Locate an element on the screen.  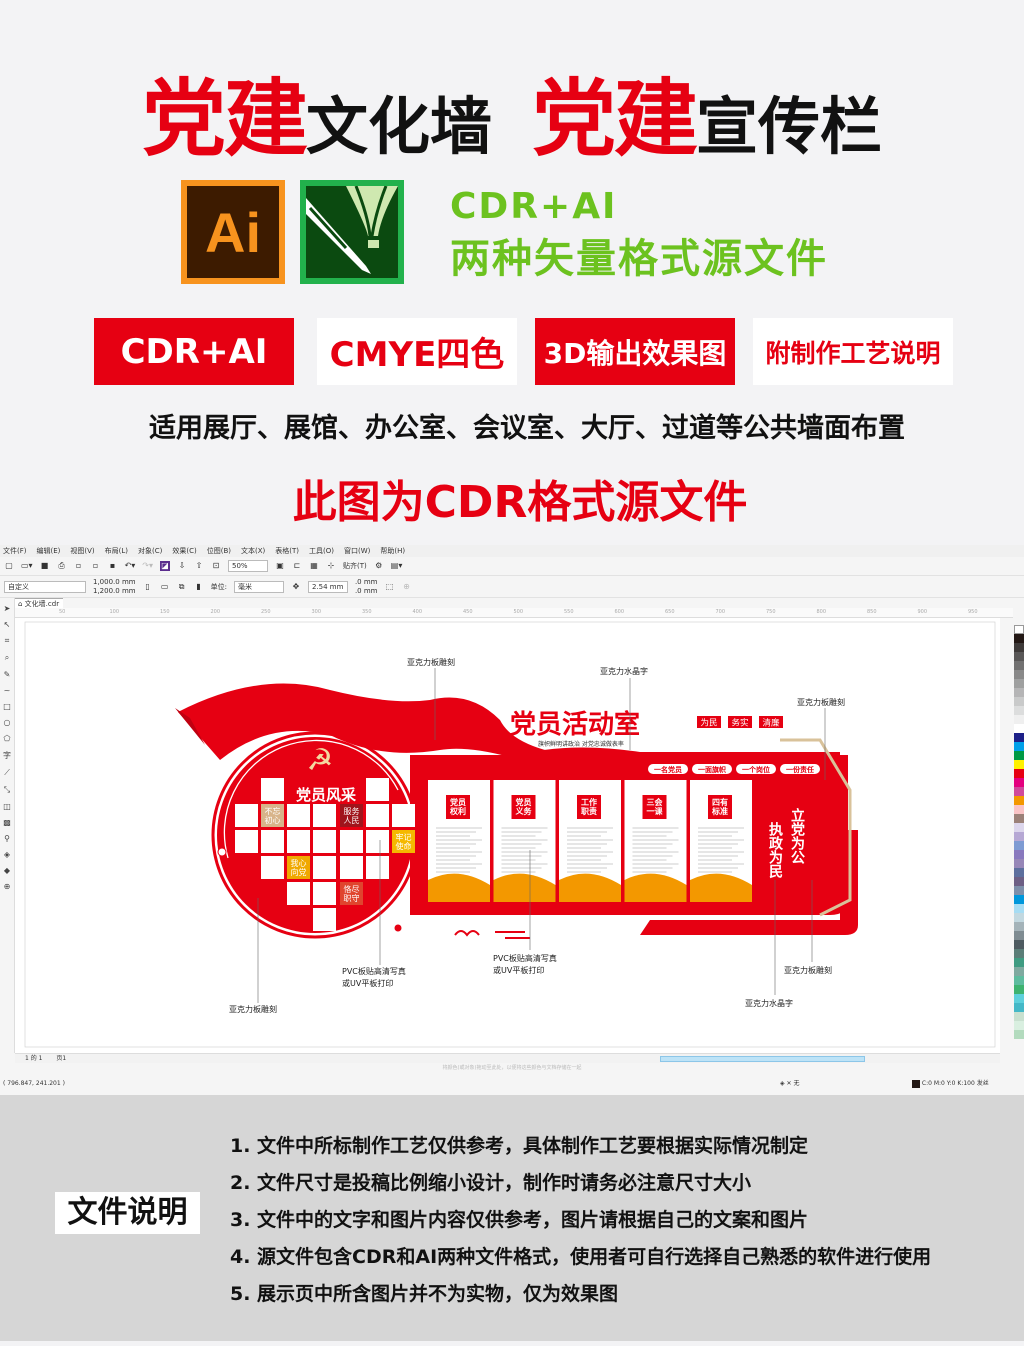
guides-icon: ⊹ is located at coordinates (331, 566).